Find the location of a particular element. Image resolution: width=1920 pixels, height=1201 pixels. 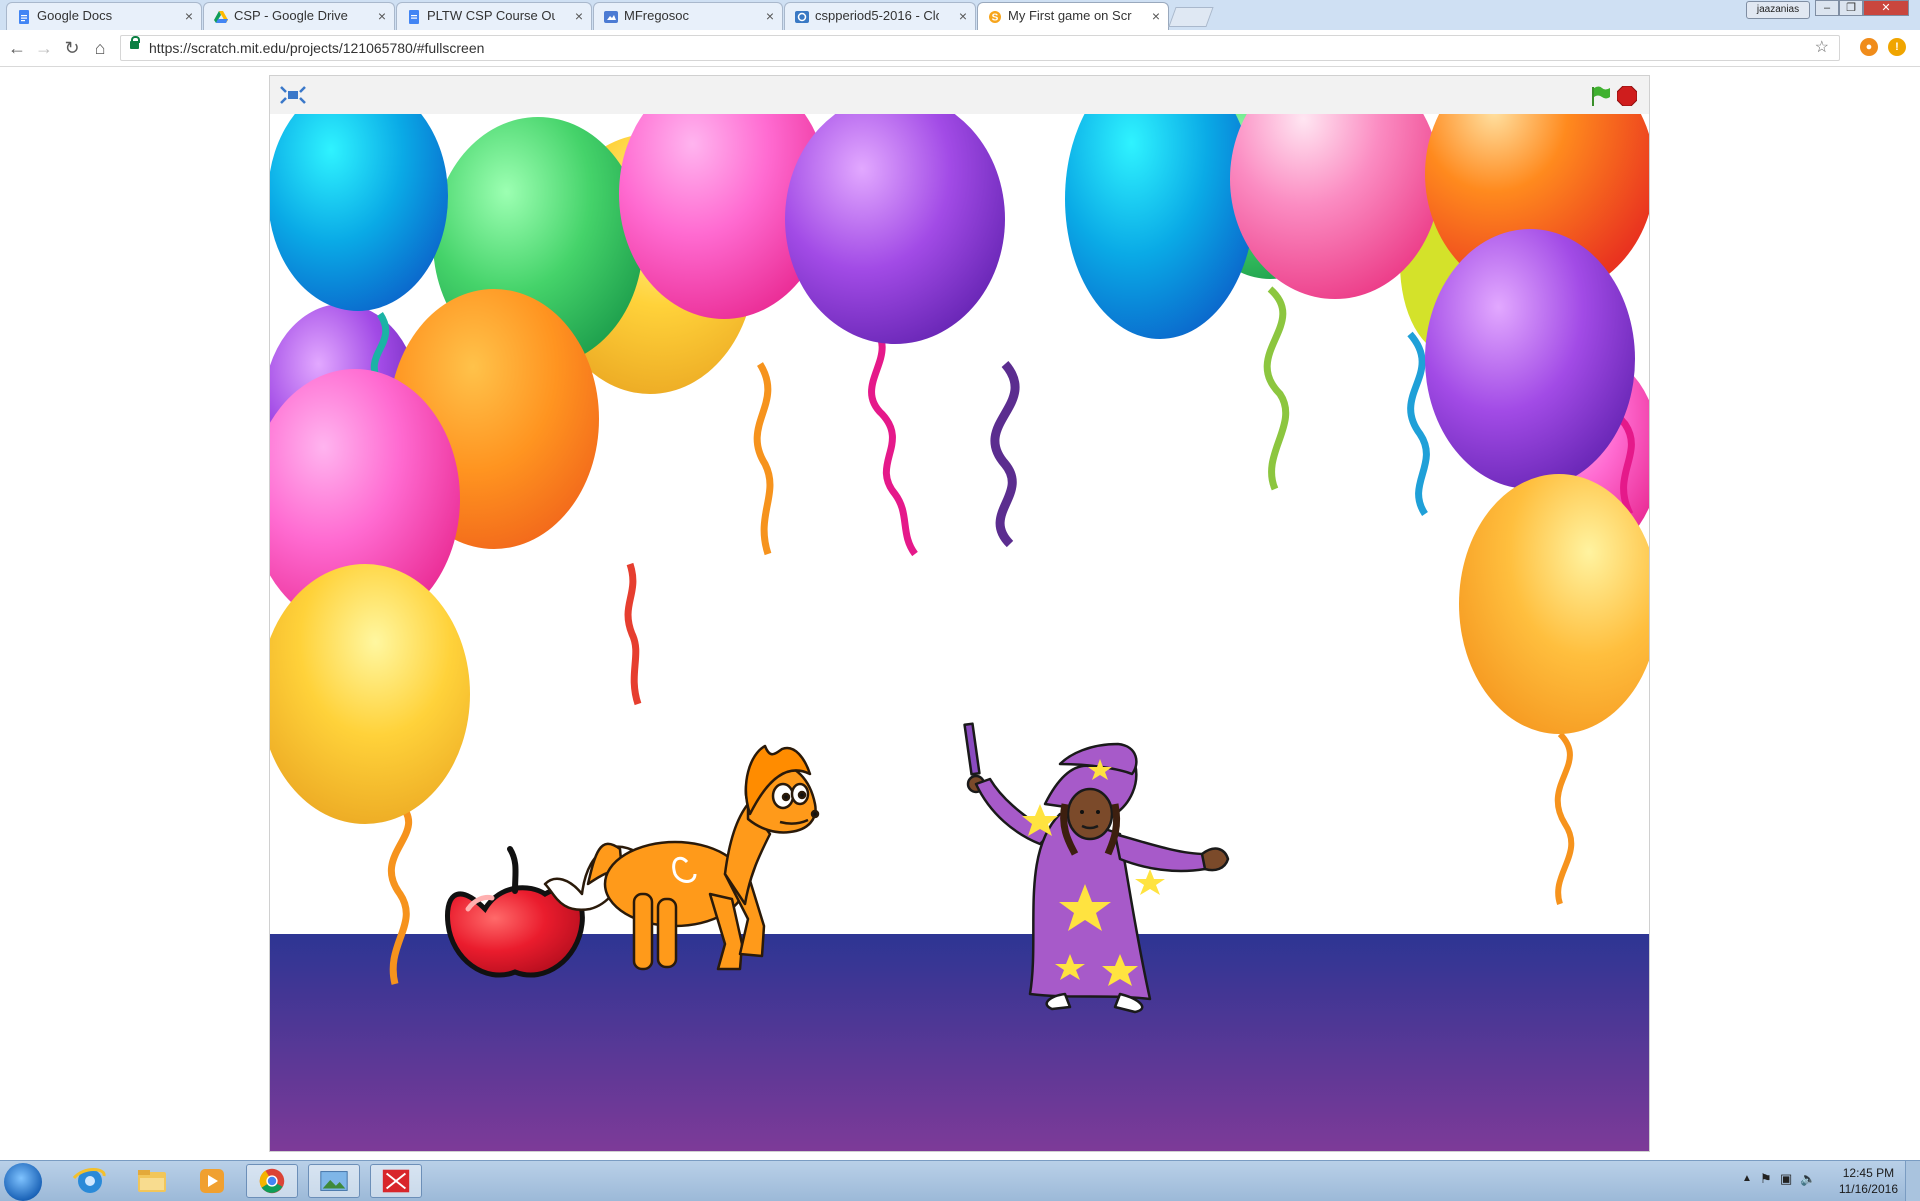

media-player-icon is located at coordinates (212, 1181).